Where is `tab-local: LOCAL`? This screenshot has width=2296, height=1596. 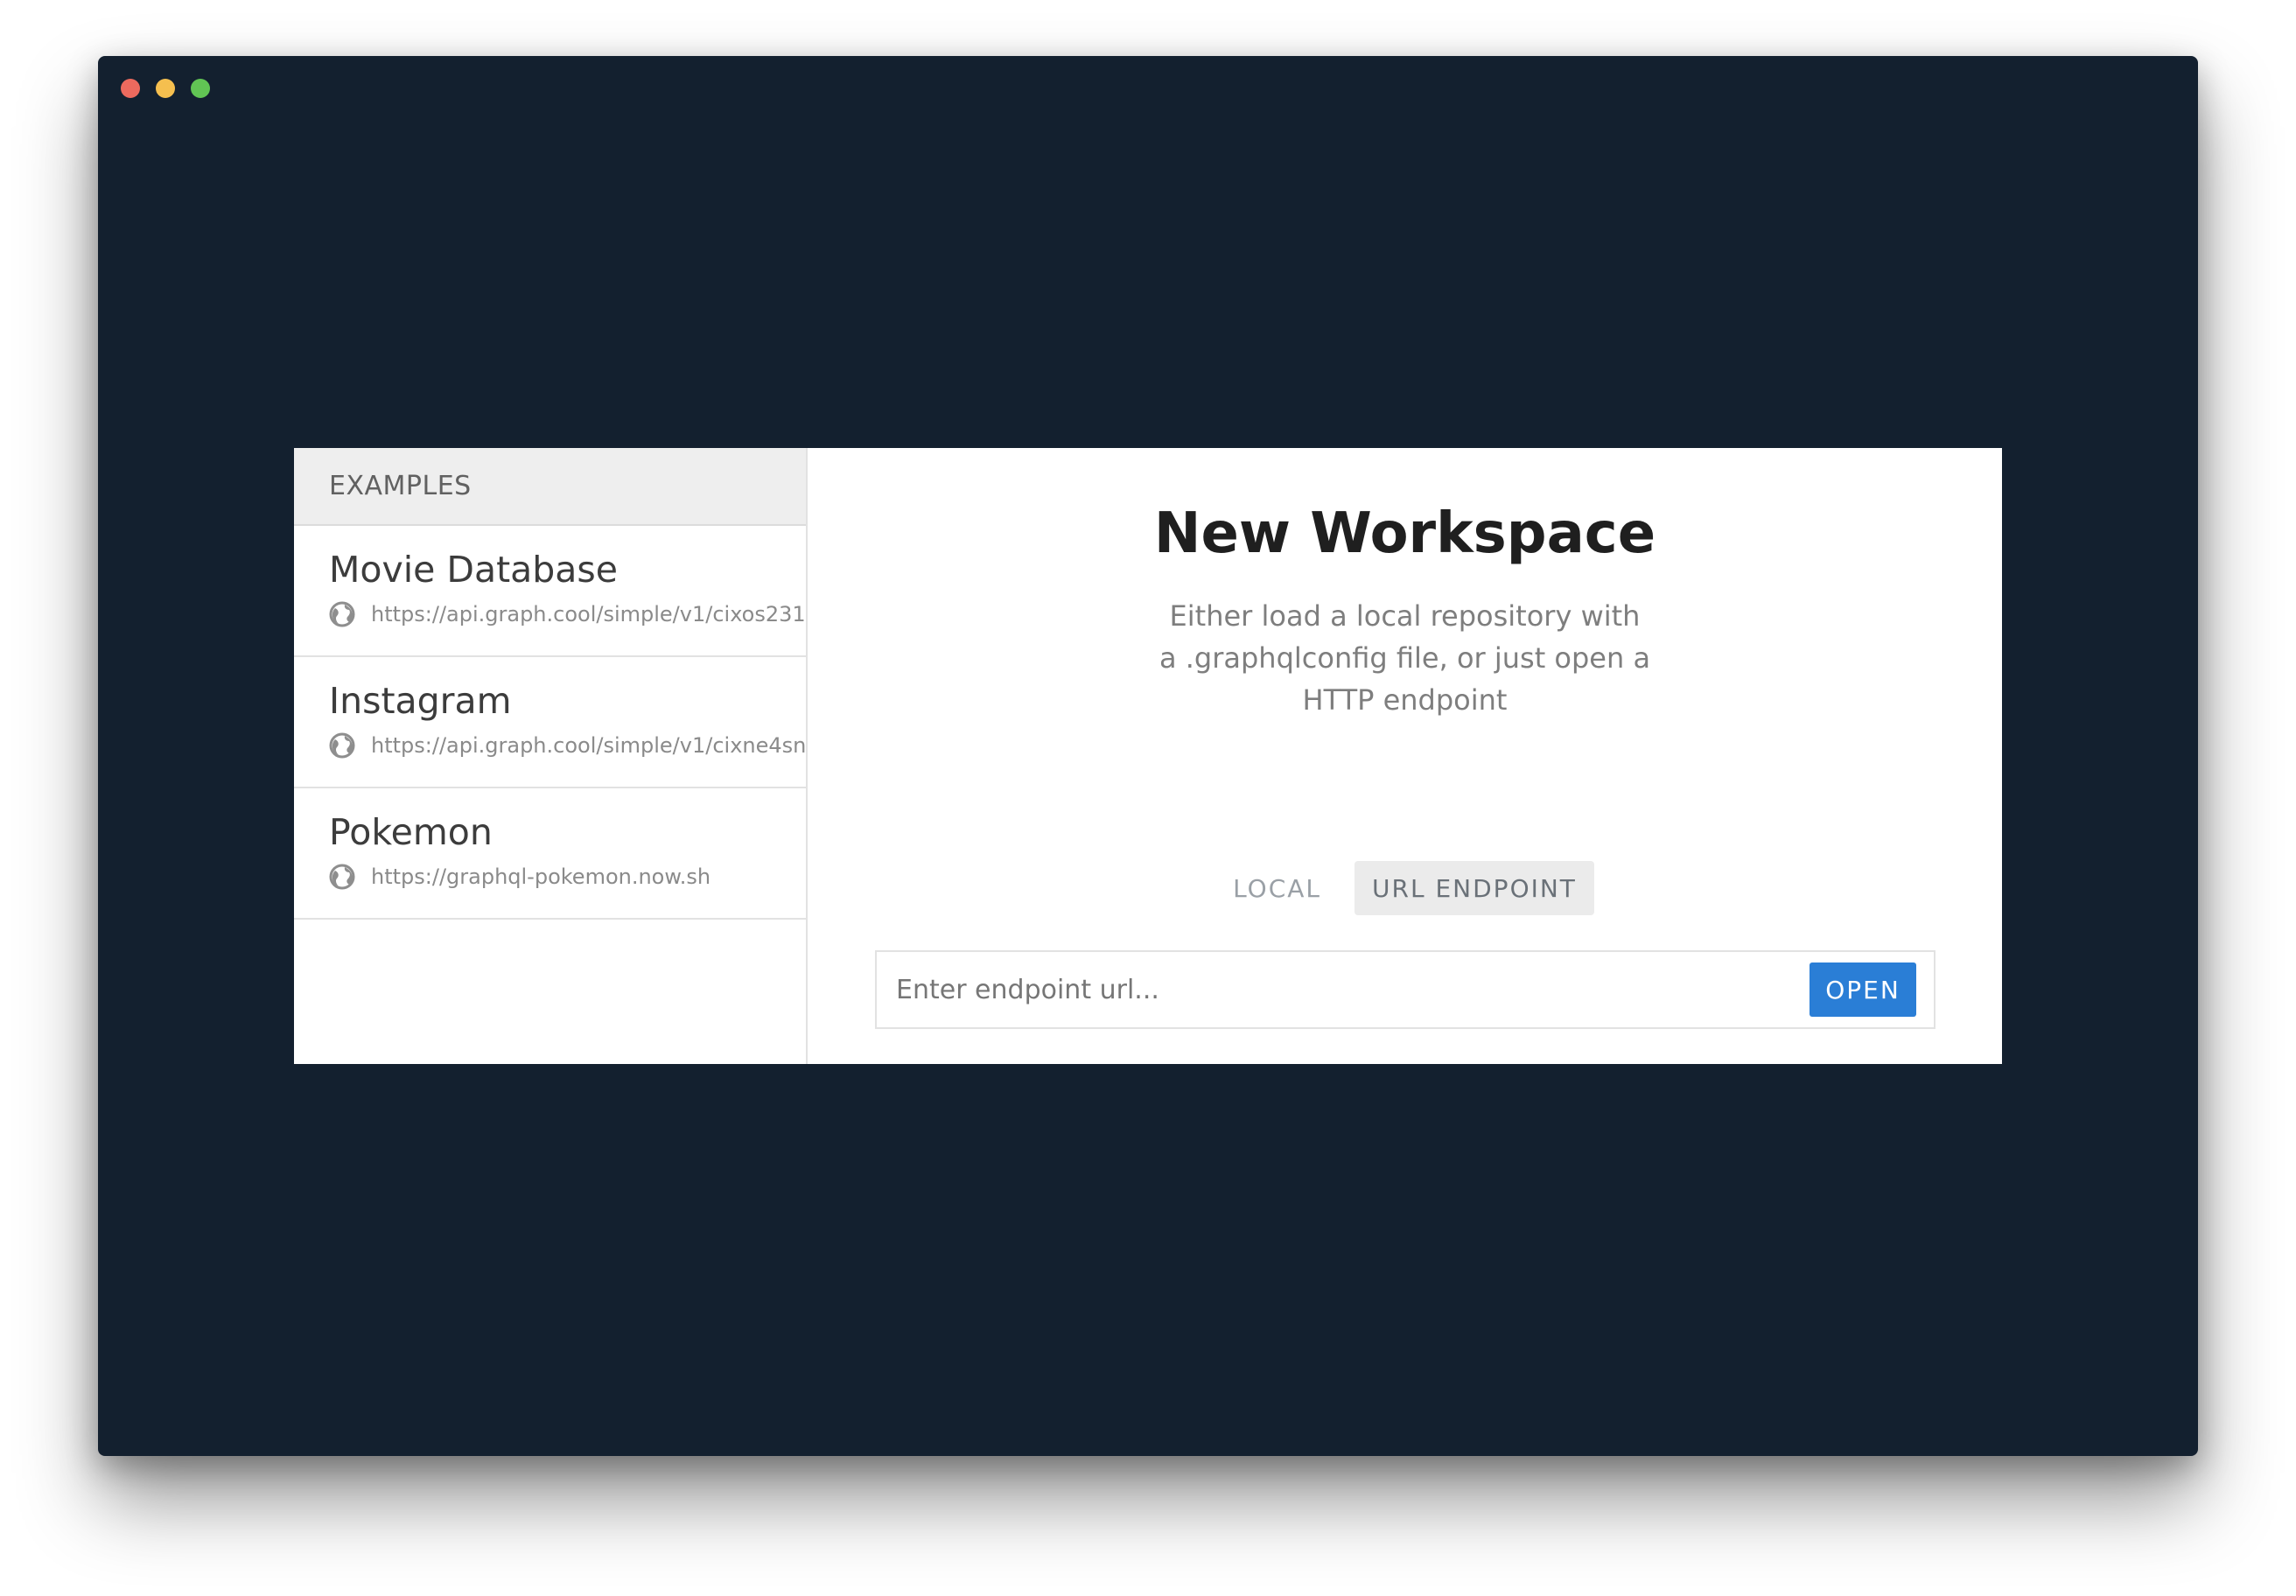
tab-local: LOCAL is located at coordinates (1277, 888).